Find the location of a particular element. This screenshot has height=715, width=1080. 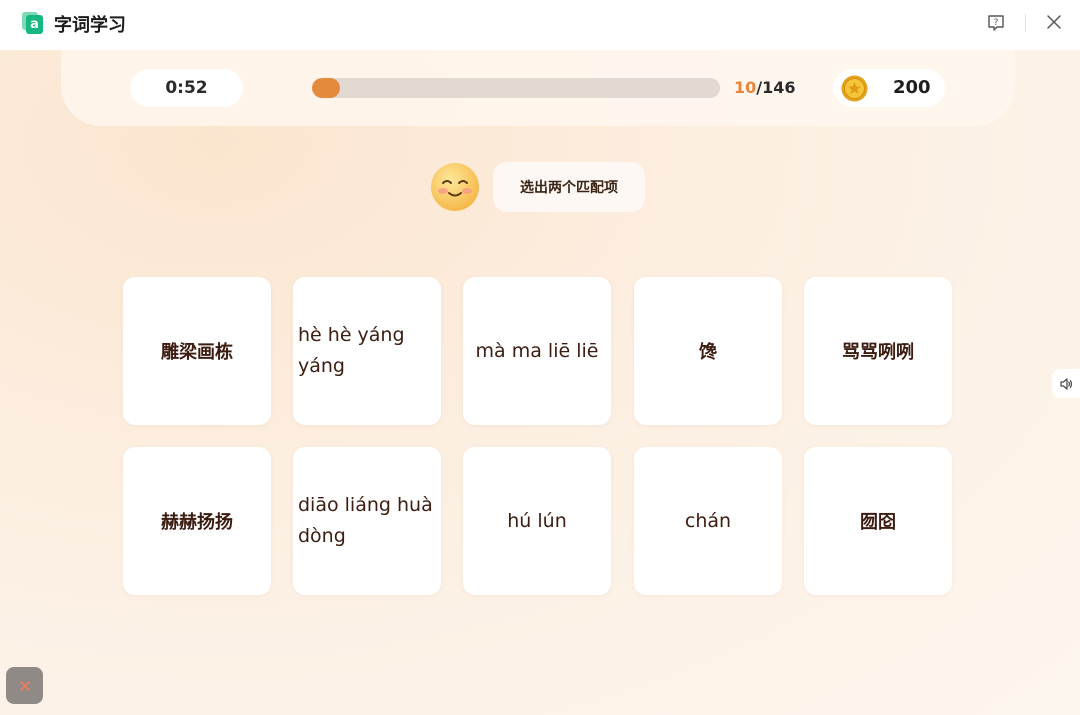

sound-button is located at coordinates (1066, 383).